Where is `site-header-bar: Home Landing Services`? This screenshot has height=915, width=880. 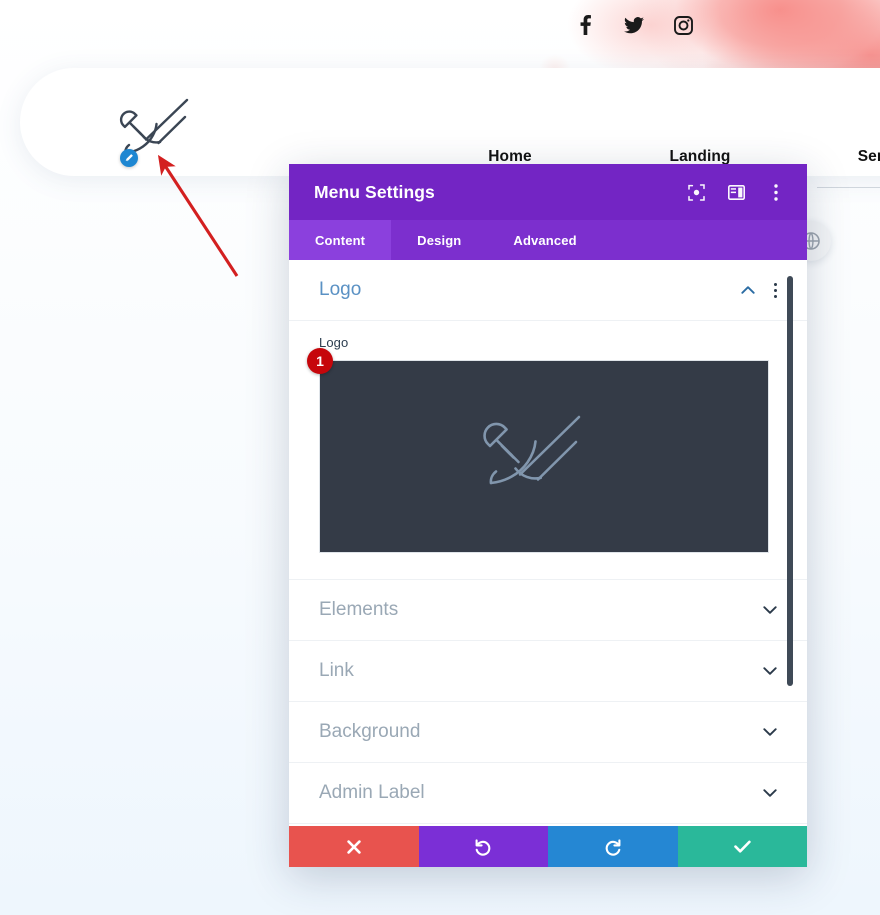
site-header-bar: Home Landing Services is located at coordinates (450, 128).